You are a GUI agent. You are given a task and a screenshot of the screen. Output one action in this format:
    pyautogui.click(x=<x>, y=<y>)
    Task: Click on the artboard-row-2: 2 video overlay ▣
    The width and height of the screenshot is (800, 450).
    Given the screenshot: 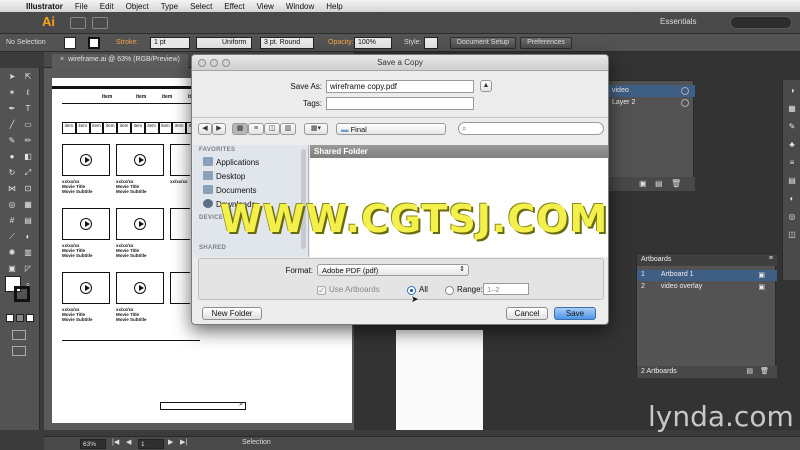 What is the action you would take?
    pyautogui.click(x=707, y=287)
    